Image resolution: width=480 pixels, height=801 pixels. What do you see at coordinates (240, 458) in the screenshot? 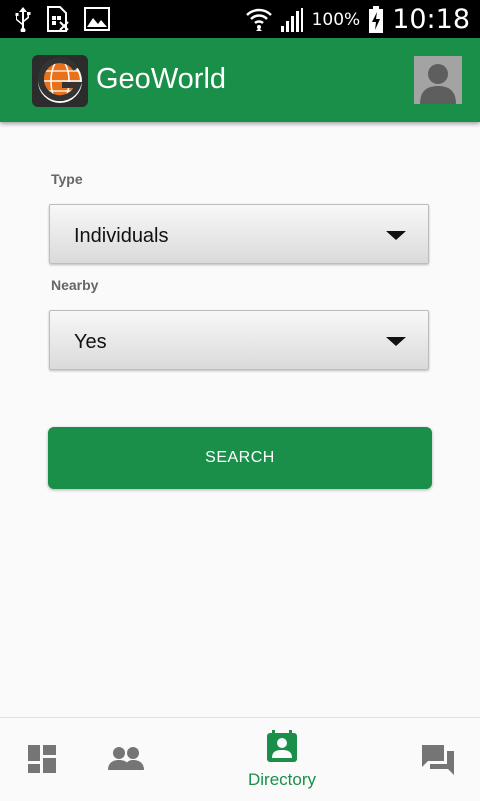
I see `search-button: SEARCH` at bounding box center [240, 458].